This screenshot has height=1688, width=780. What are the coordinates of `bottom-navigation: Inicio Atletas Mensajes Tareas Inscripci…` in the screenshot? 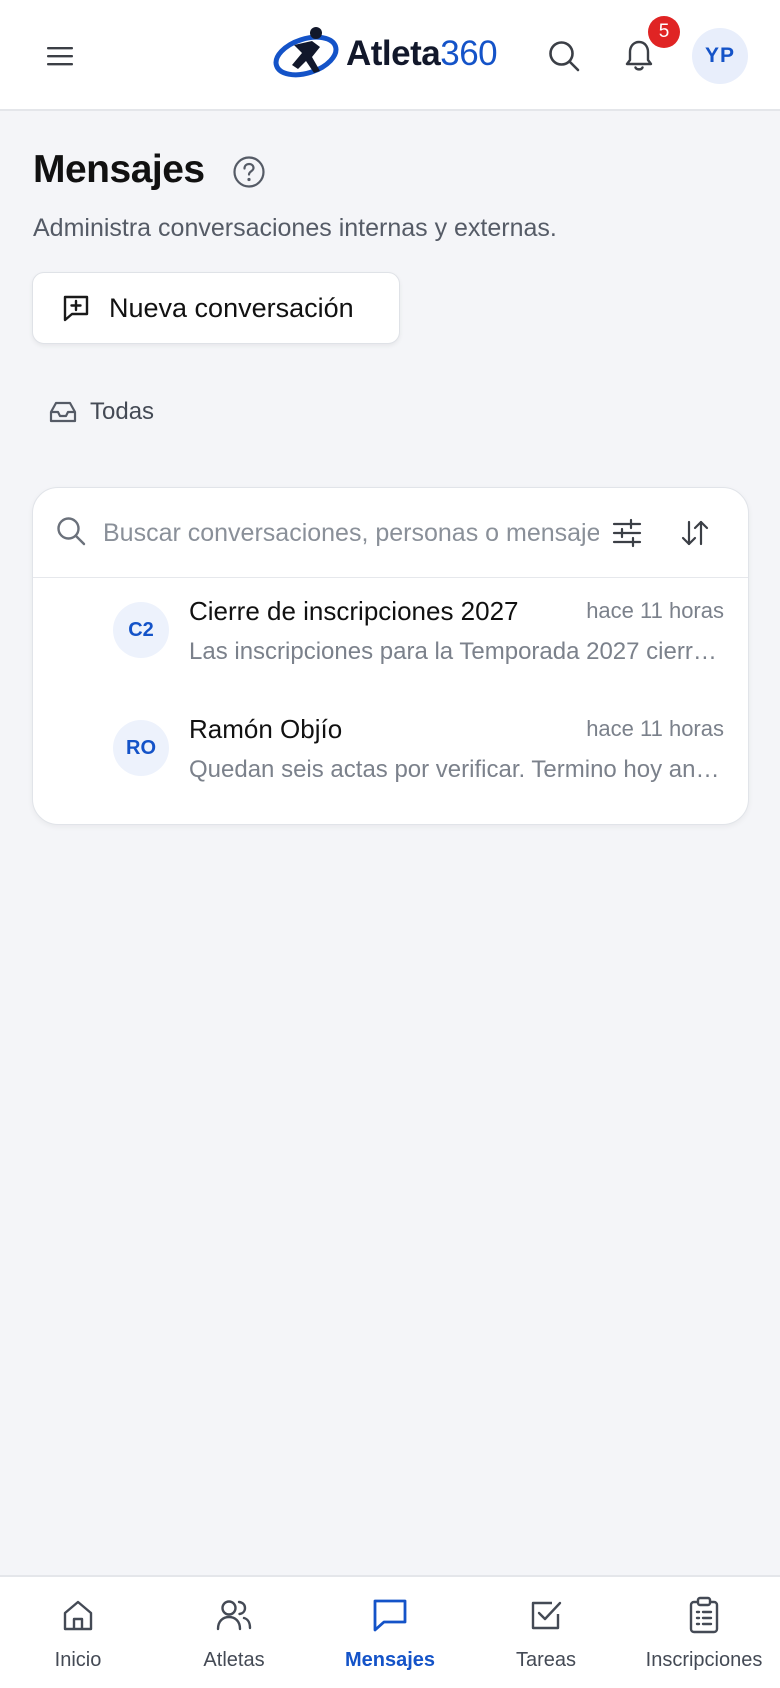 It's located at (390, 1631).